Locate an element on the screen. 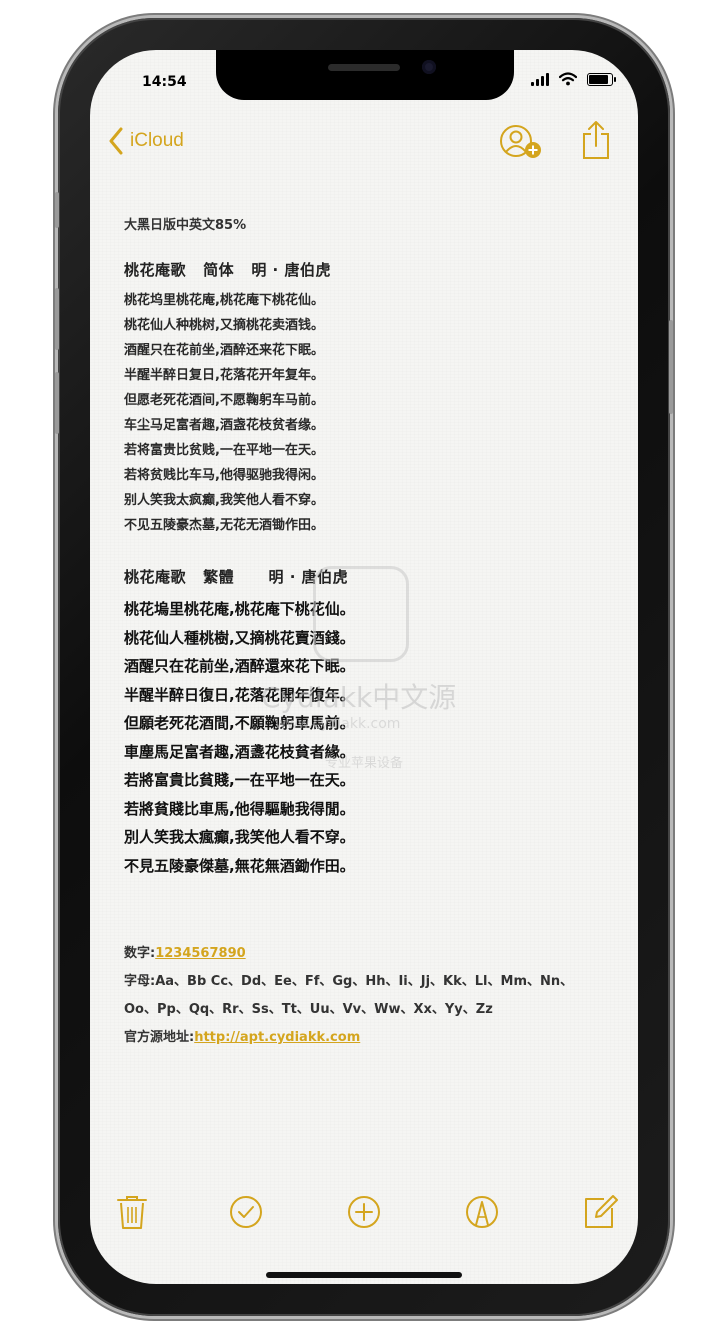 The width and height of the screenshot is (713, 1334). compose-icon is located at coordinates (601, 1211).